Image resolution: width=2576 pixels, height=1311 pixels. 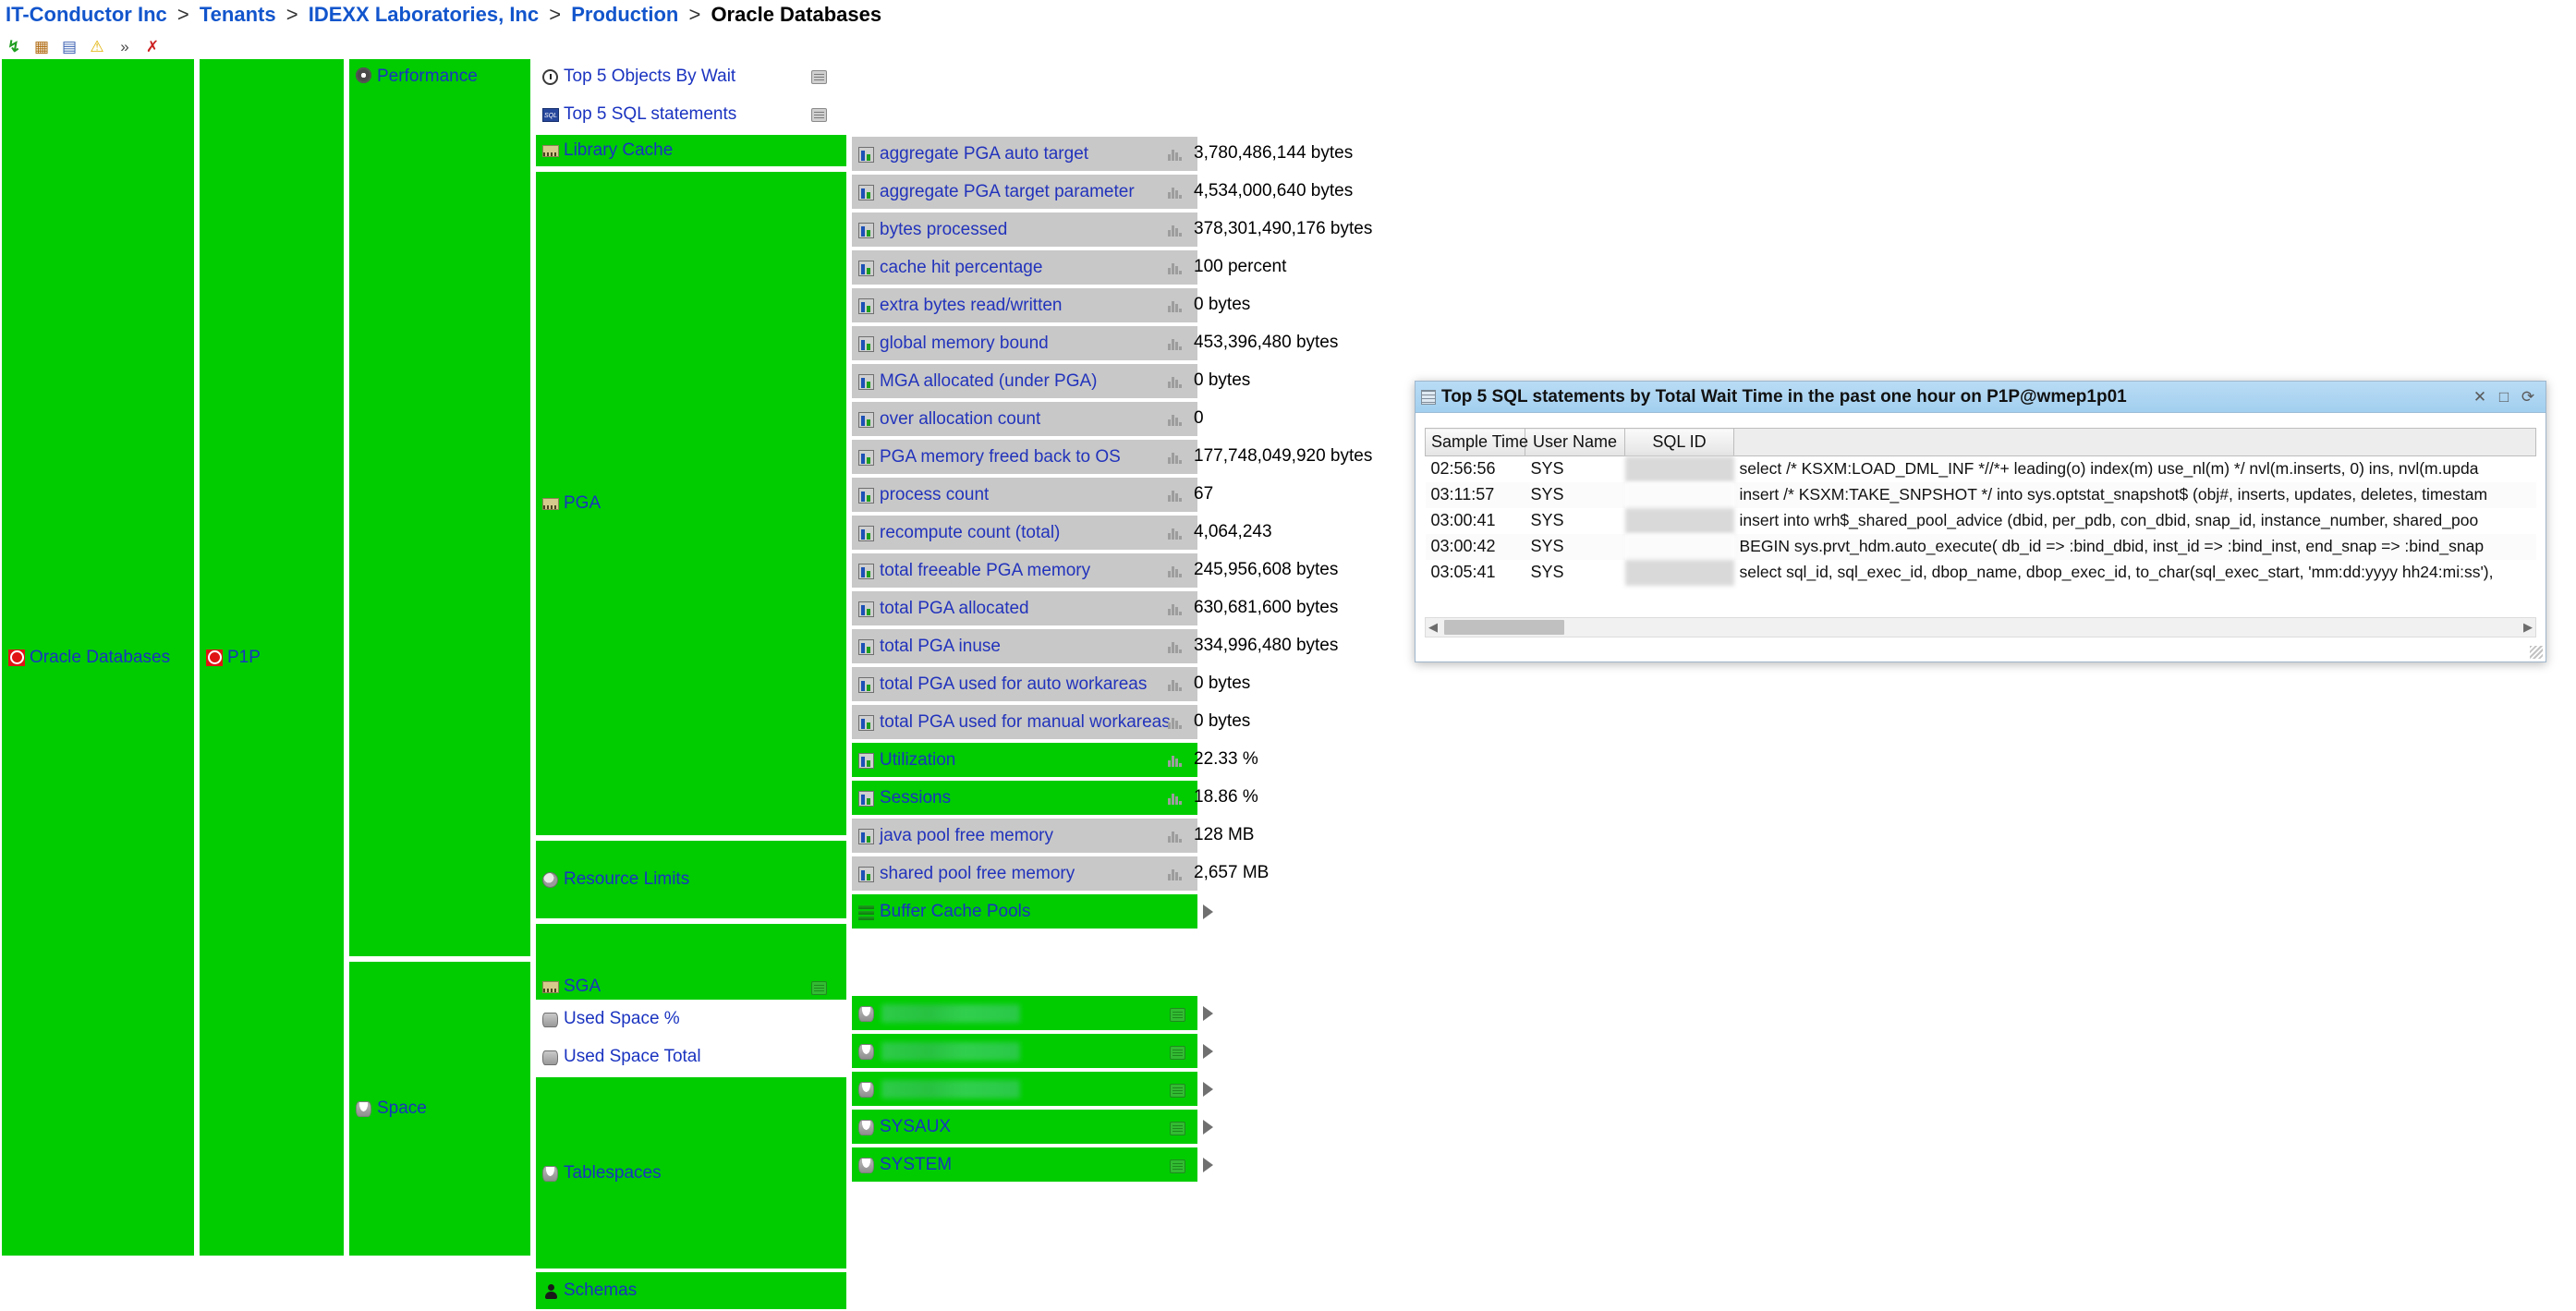 I want to click on alert-warning-icon: ⚠, so click(x=97, y=47).